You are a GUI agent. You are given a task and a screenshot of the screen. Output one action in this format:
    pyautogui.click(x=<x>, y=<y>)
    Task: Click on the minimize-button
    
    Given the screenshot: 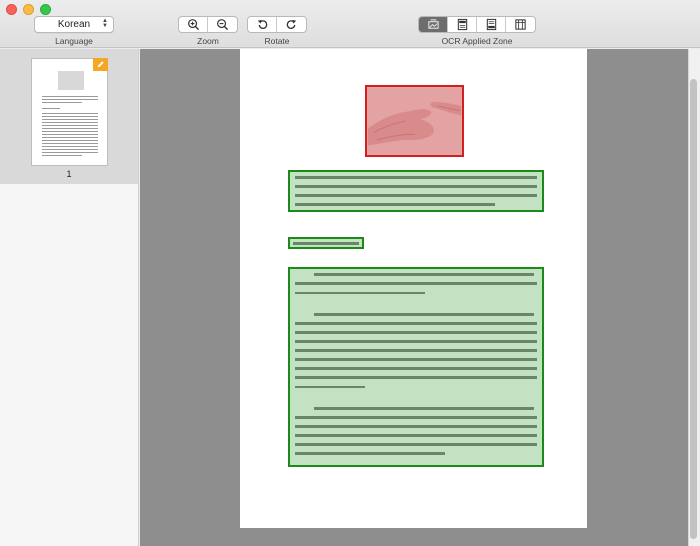 What is the action you would take?
    pyautogui.click(x=28, y=9)
    